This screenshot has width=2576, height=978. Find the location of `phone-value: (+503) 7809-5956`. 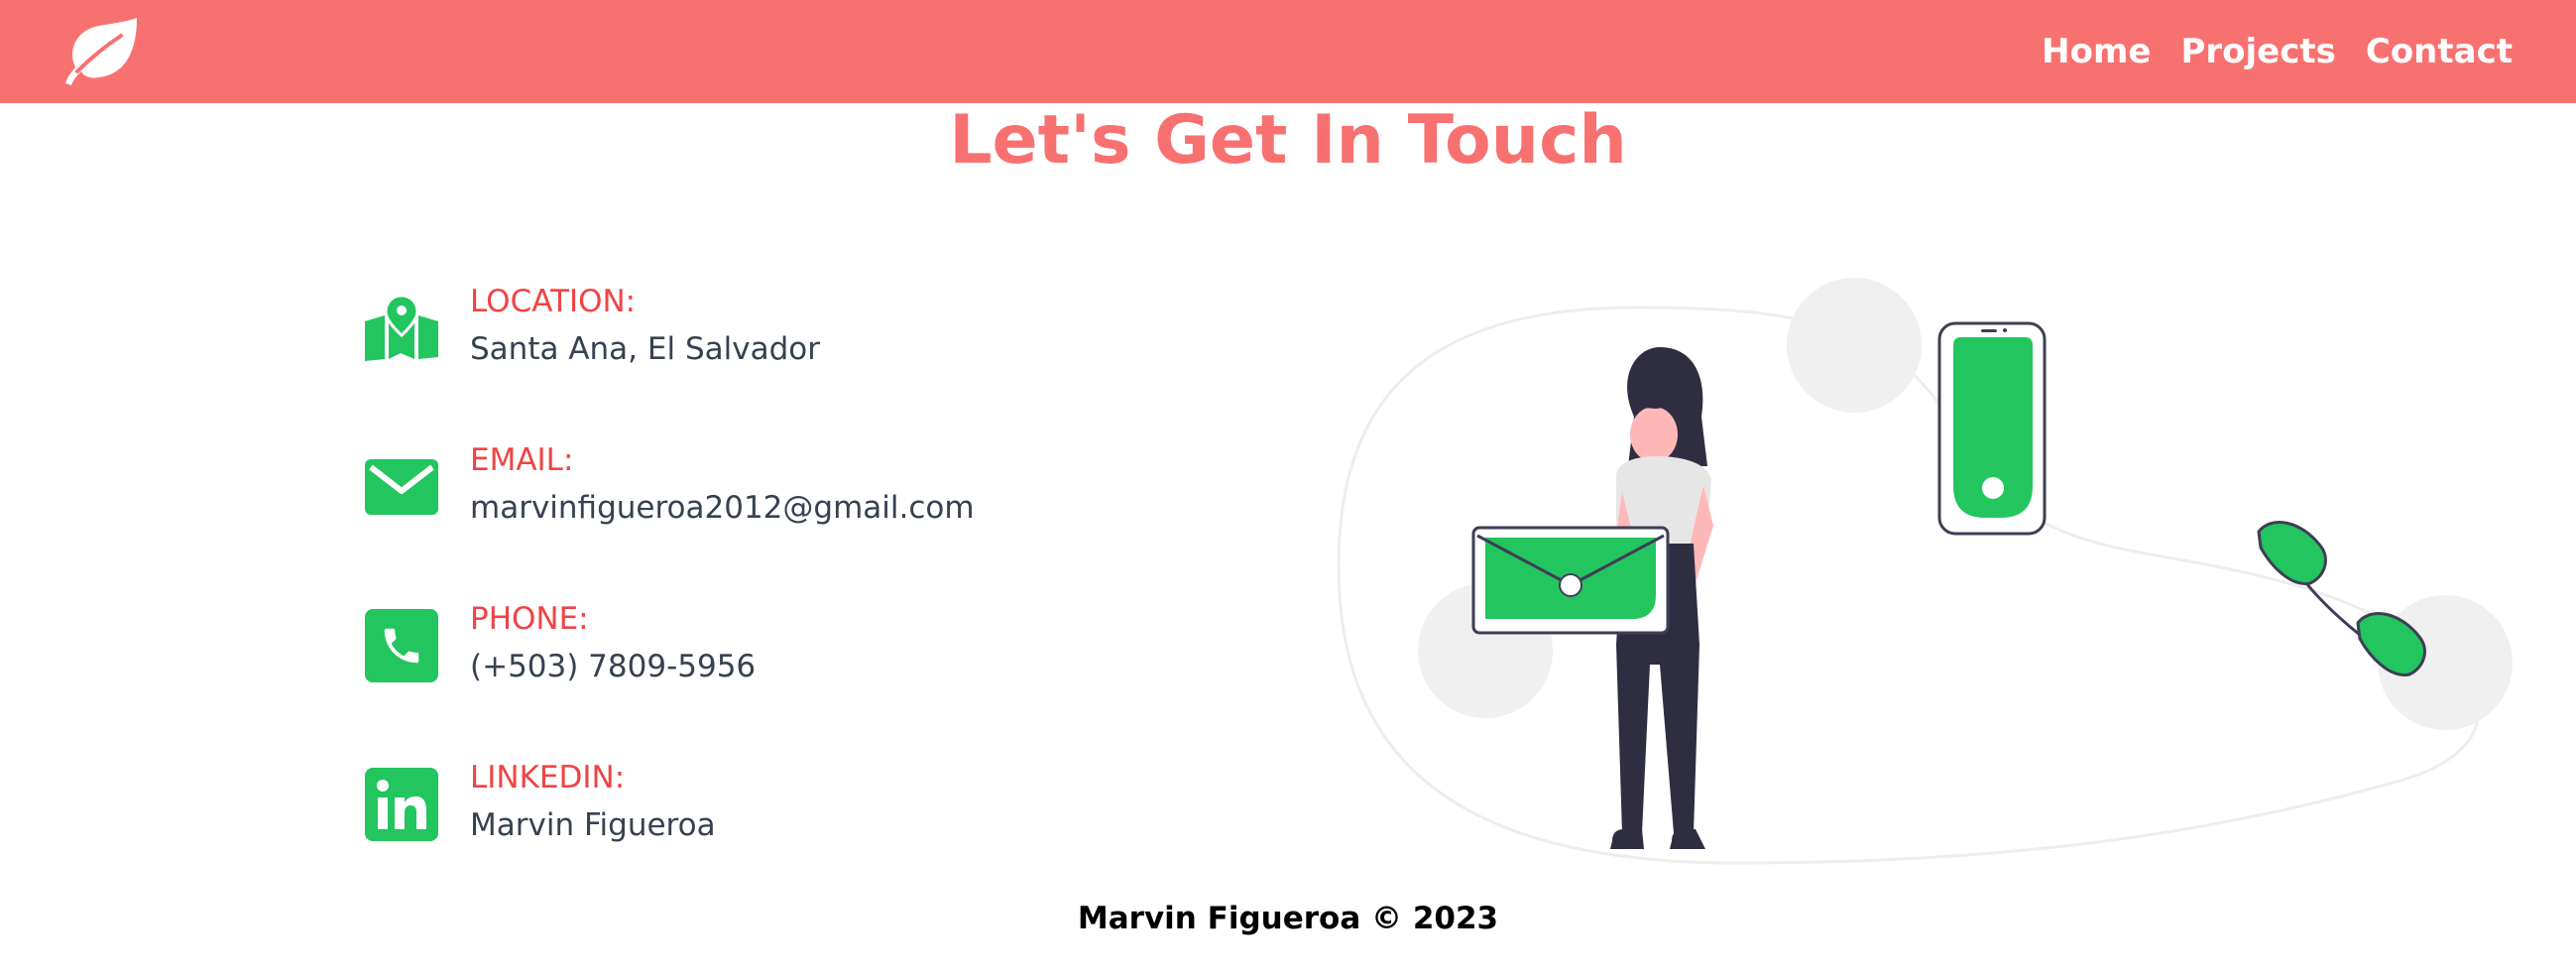

phone-value: (+503) 7809-5956 is located at coordinates (613, 666).